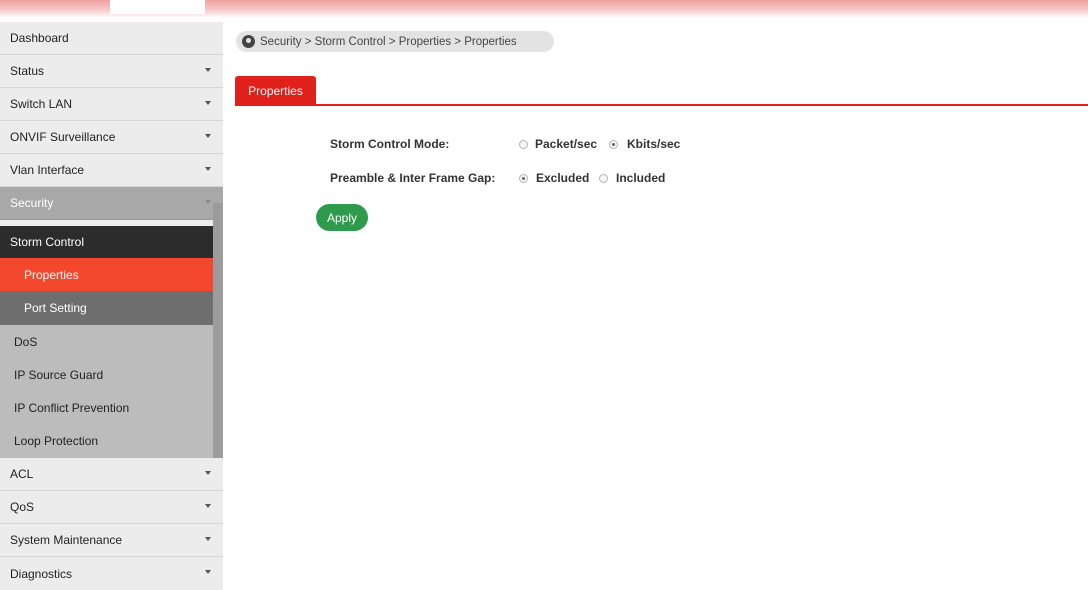 The height and width of the screenshot is (590, 1088). What do you see at coordinates (248, 41) in the screenshot?
I see `location-pin-icon` at bounding box center [248, 41].